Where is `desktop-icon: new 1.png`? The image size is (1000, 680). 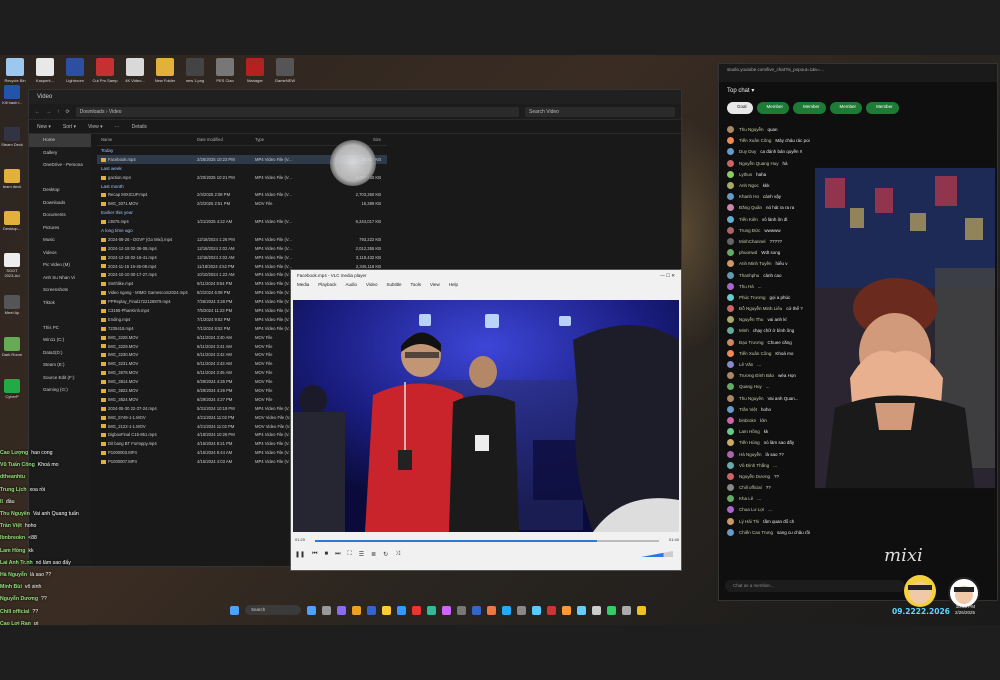 desktop-icon: new 1.png is located at coordinates (195, 70).